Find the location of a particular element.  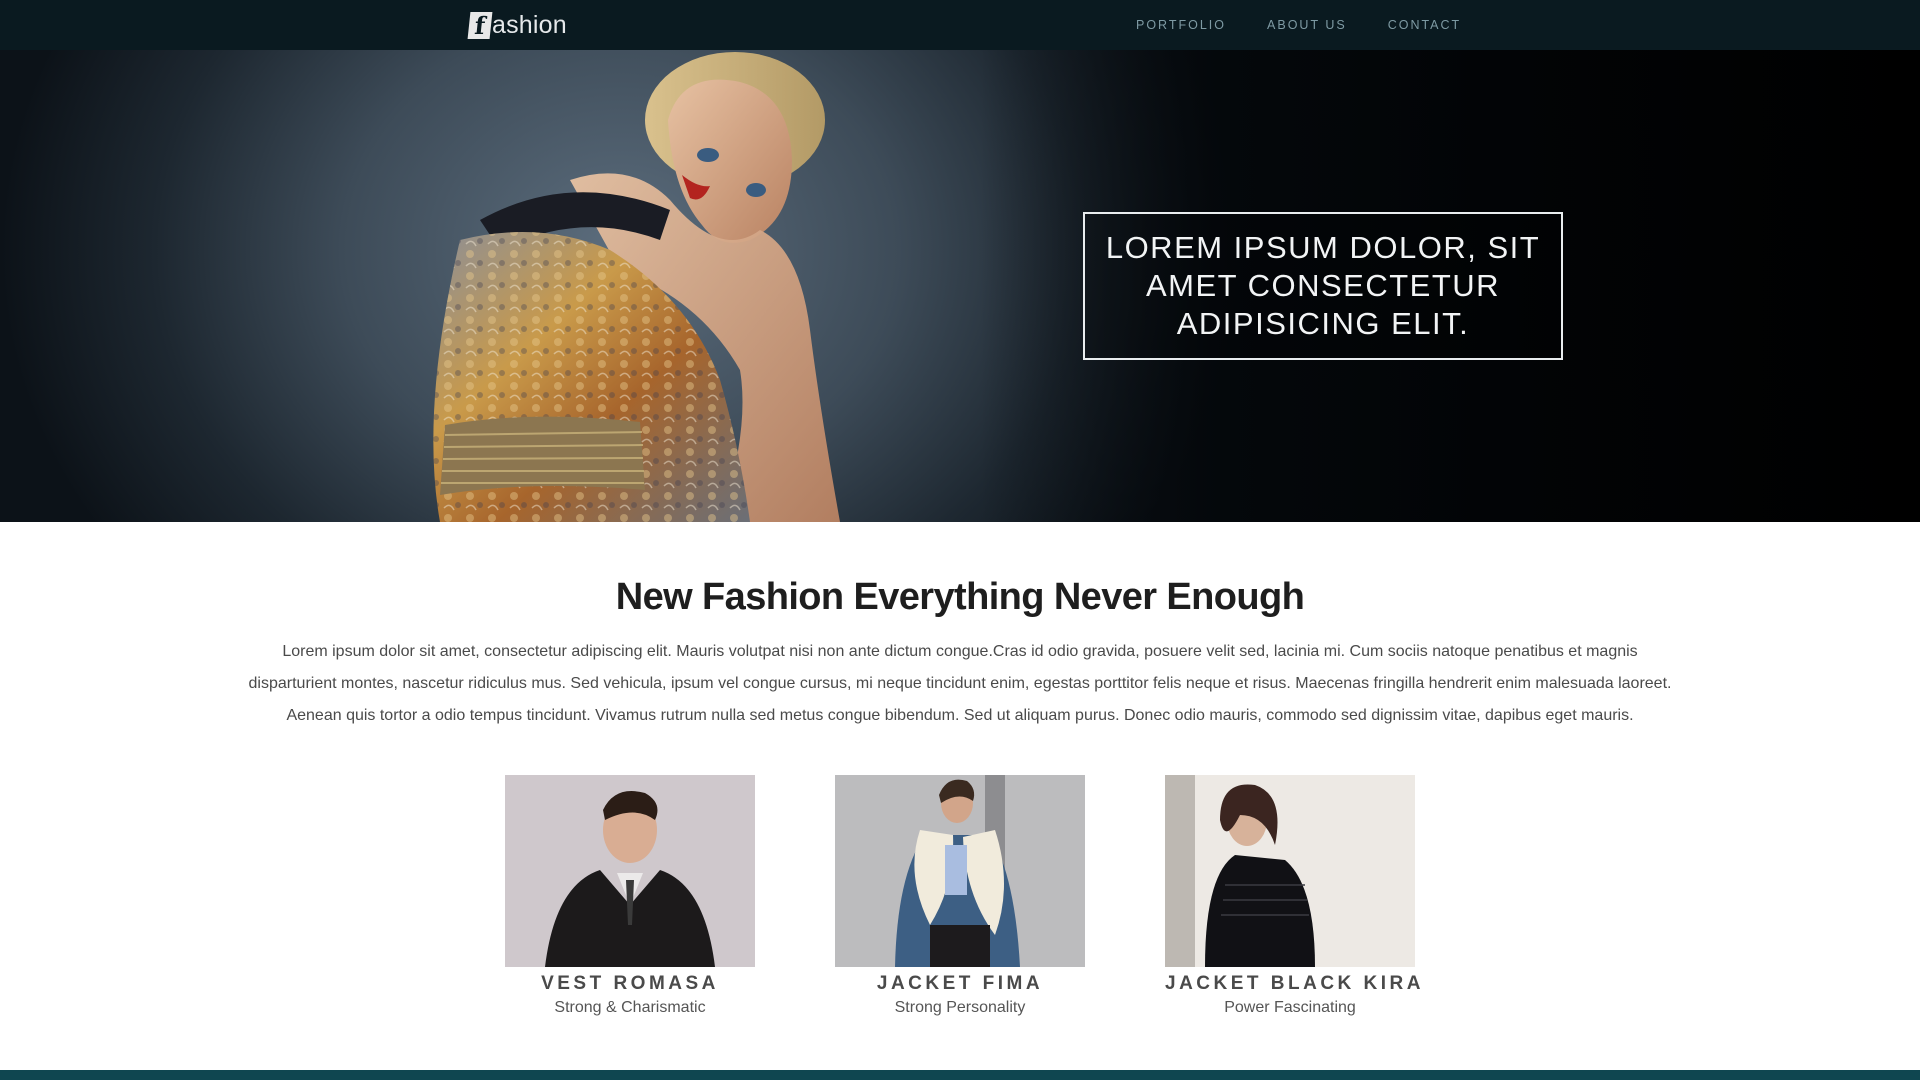

section-title: New Fashion Everything Never Enough is located at coordinates (960, 597).